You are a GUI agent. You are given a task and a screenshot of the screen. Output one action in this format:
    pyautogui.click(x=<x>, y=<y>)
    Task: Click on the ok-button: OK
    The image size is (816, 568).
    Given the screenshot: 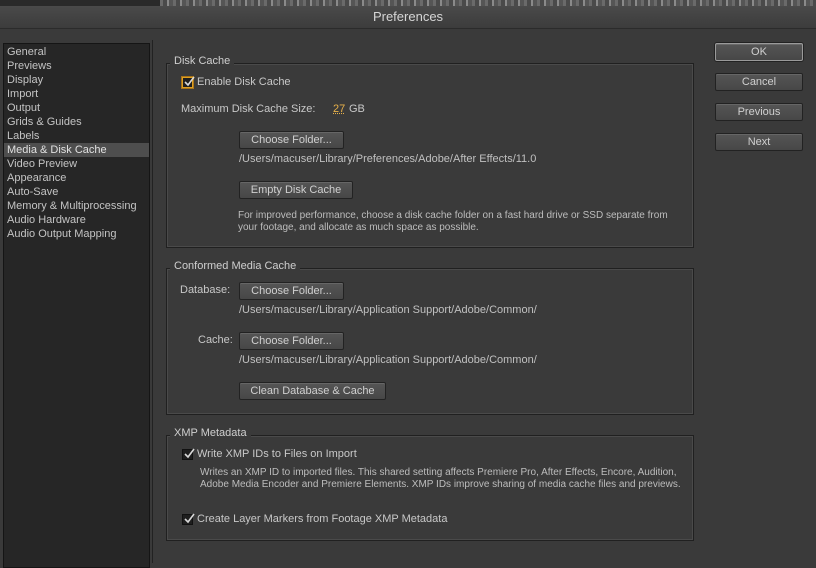 What is the action you would take?
    pyautogui.click(x=759, y=52)
    